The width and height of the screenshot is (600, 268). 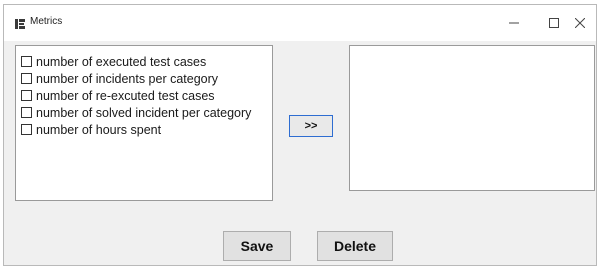 I want to click on app-icon, so click(x=20, y=23).